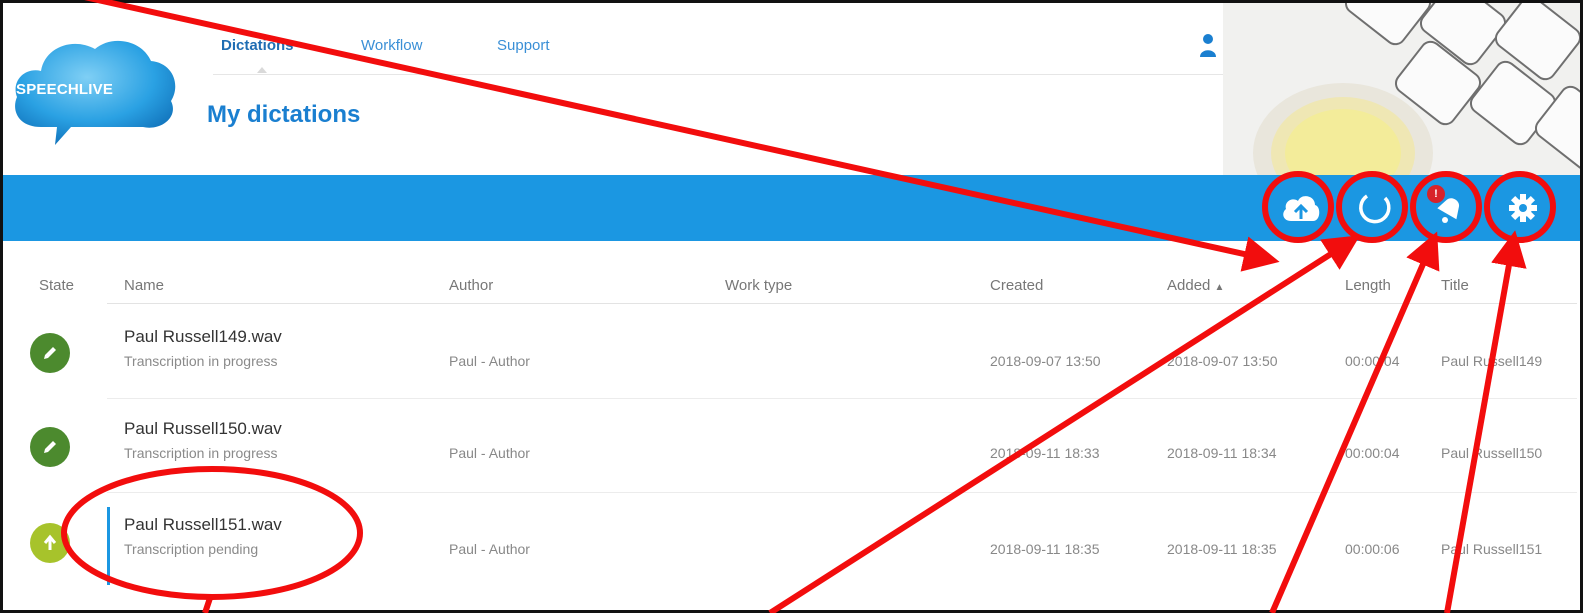 This screenshot has height=613, width=1583. I want to click on header-author: Author, so click(471, 285).